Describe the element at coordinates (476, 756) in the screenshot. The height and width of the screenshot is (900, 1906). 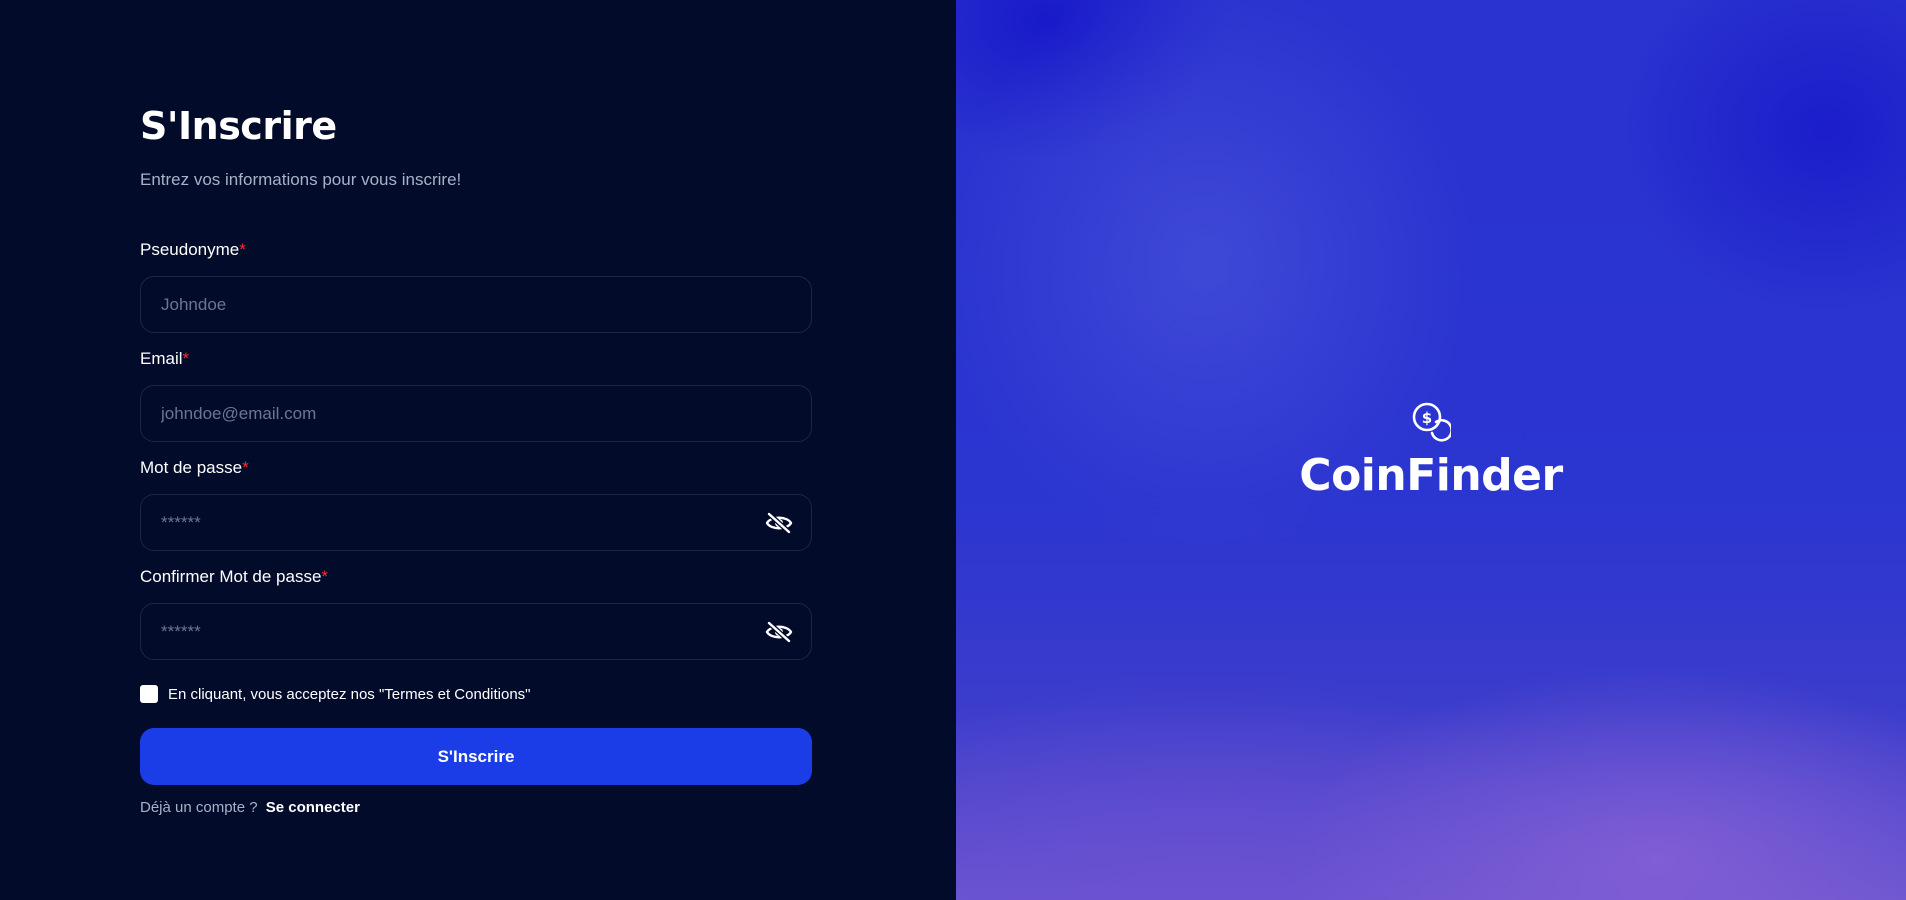
I see `signup-button: S'Inscrire` at that location.